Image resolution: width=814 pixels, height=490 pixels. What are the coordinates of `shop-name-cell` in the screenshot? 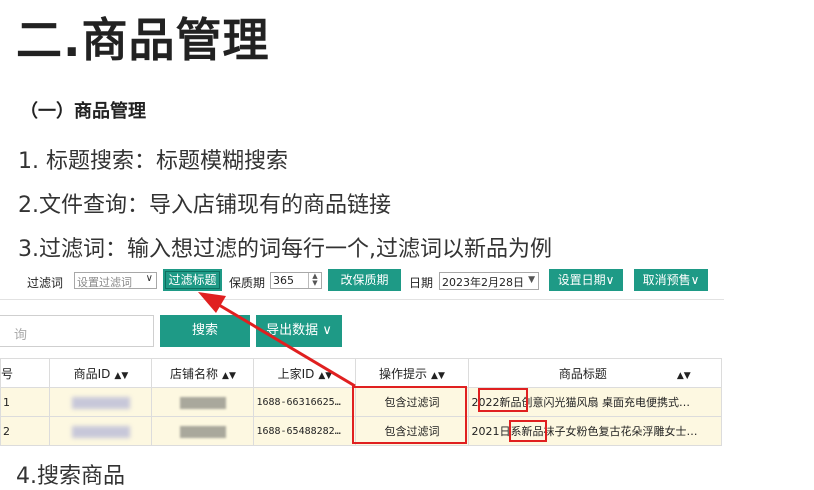 It's located at (203, 431).